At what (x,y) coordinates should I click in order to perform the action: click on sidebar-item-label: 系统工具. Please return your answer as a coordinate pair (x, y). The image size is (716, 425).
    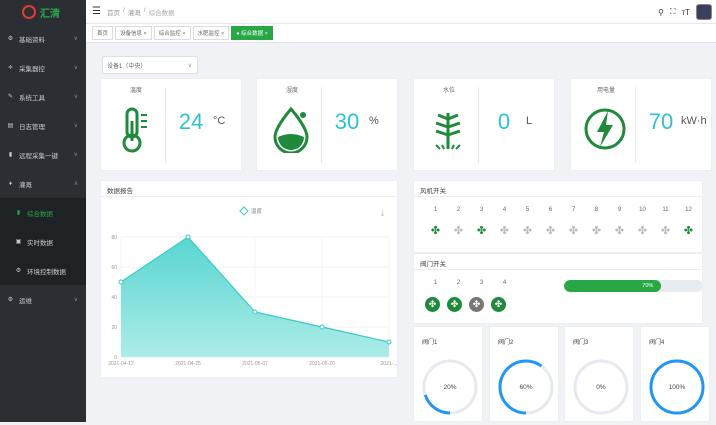
    Looking at the image, I should click on (32, 98).